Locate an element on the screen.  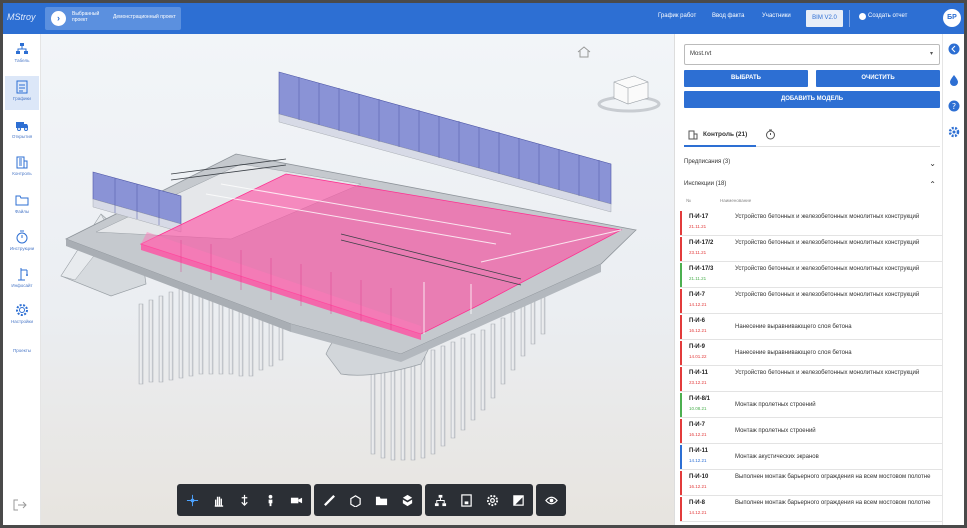
project-name: Демонстрационный проект is located at coordinates (144, 17).